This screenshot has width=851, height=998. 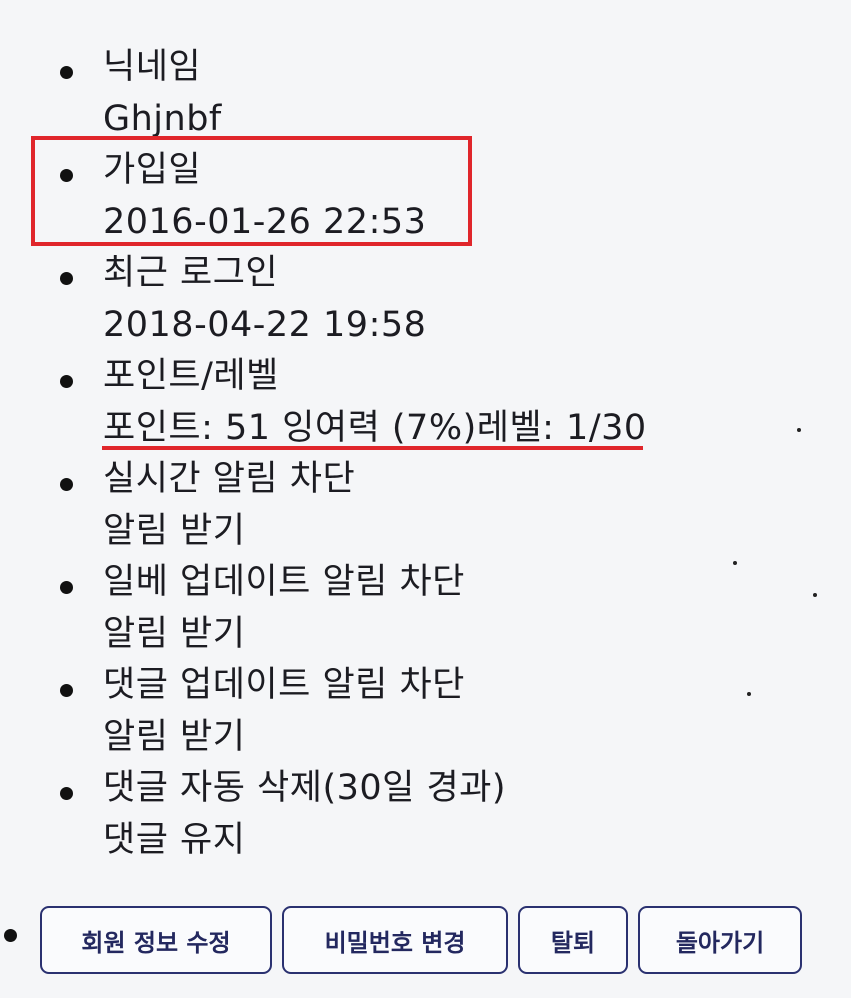 I want to click on comment-auto-delete-value: 댓글 유지, so click(x=174, y=840).